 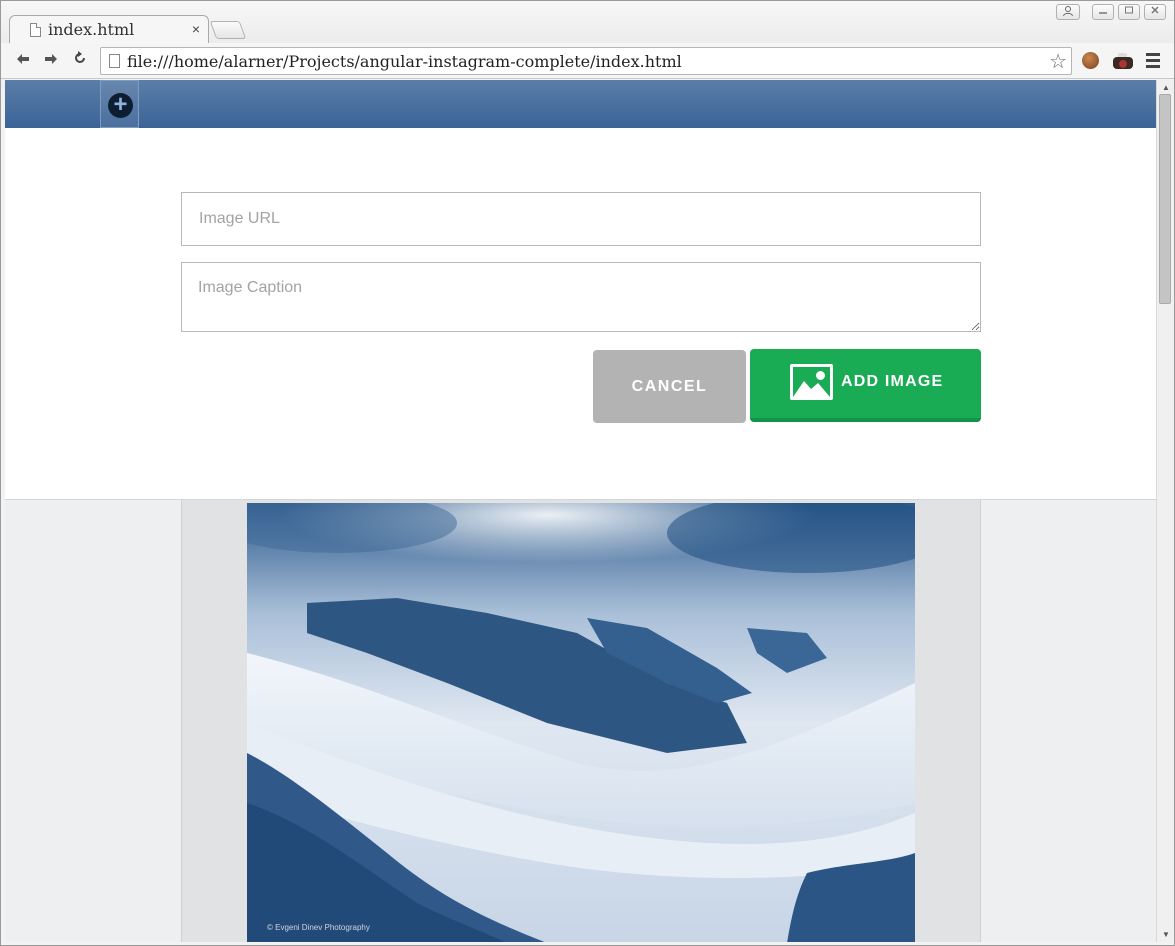 What do you see at coordinates (892, 381) in the screenshot?
I see `add-image-label: ADD IMAGE` at bounding box center [892, 381].